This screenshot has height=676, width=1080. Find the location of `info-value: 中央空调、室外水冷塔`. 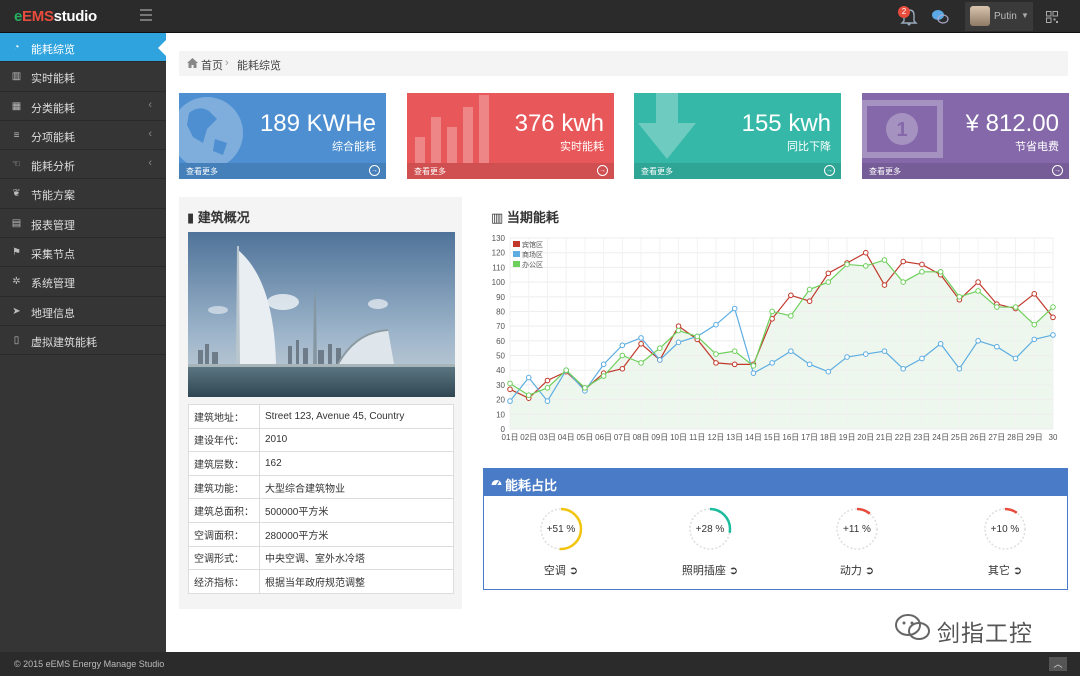

info-value: 中央空调、室外水冷塔 is located at coordinates (356, 558).